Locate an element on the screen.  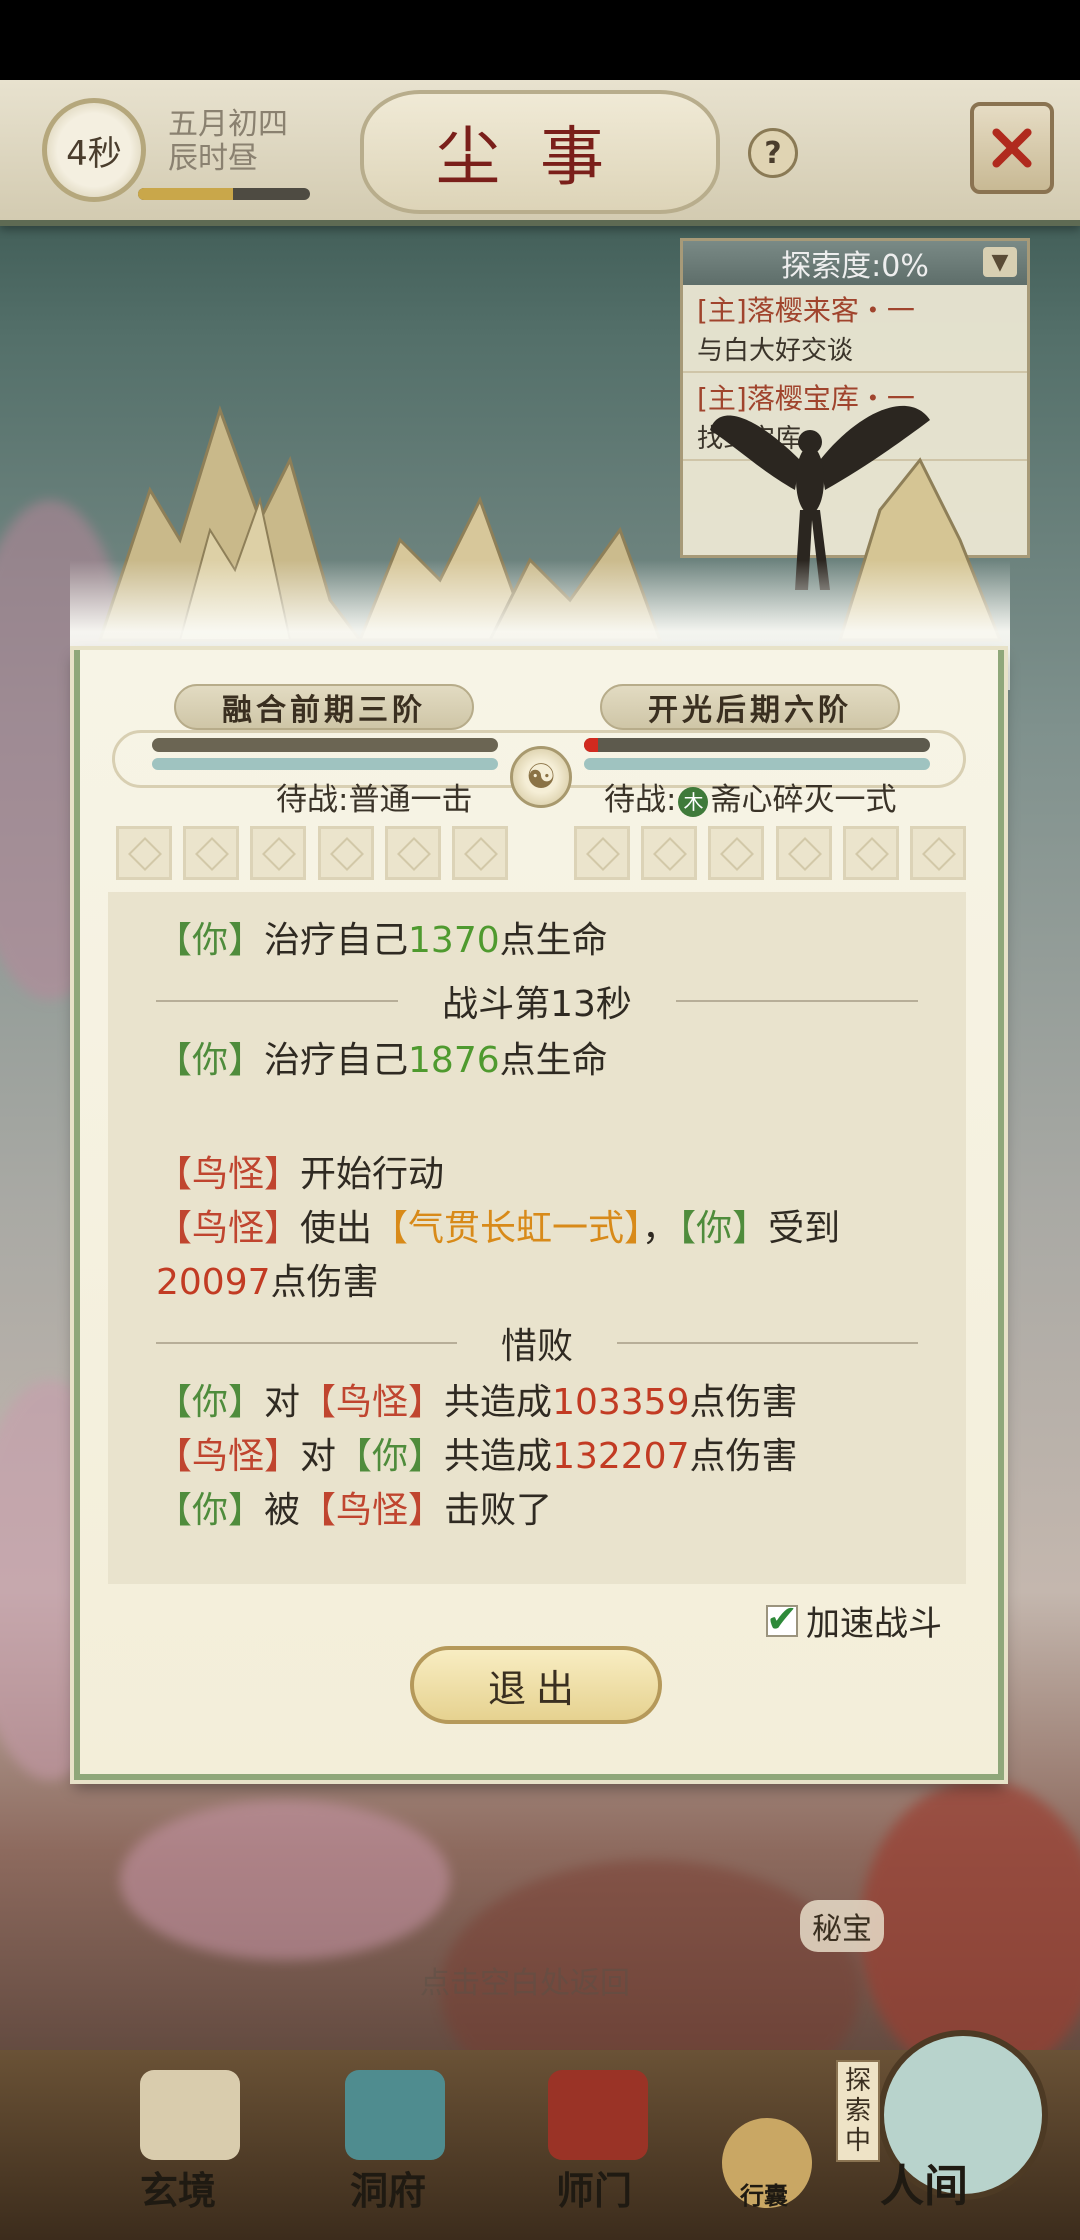
nav-item-xingnang: 行囊 is located at coordinates (764, 2193).